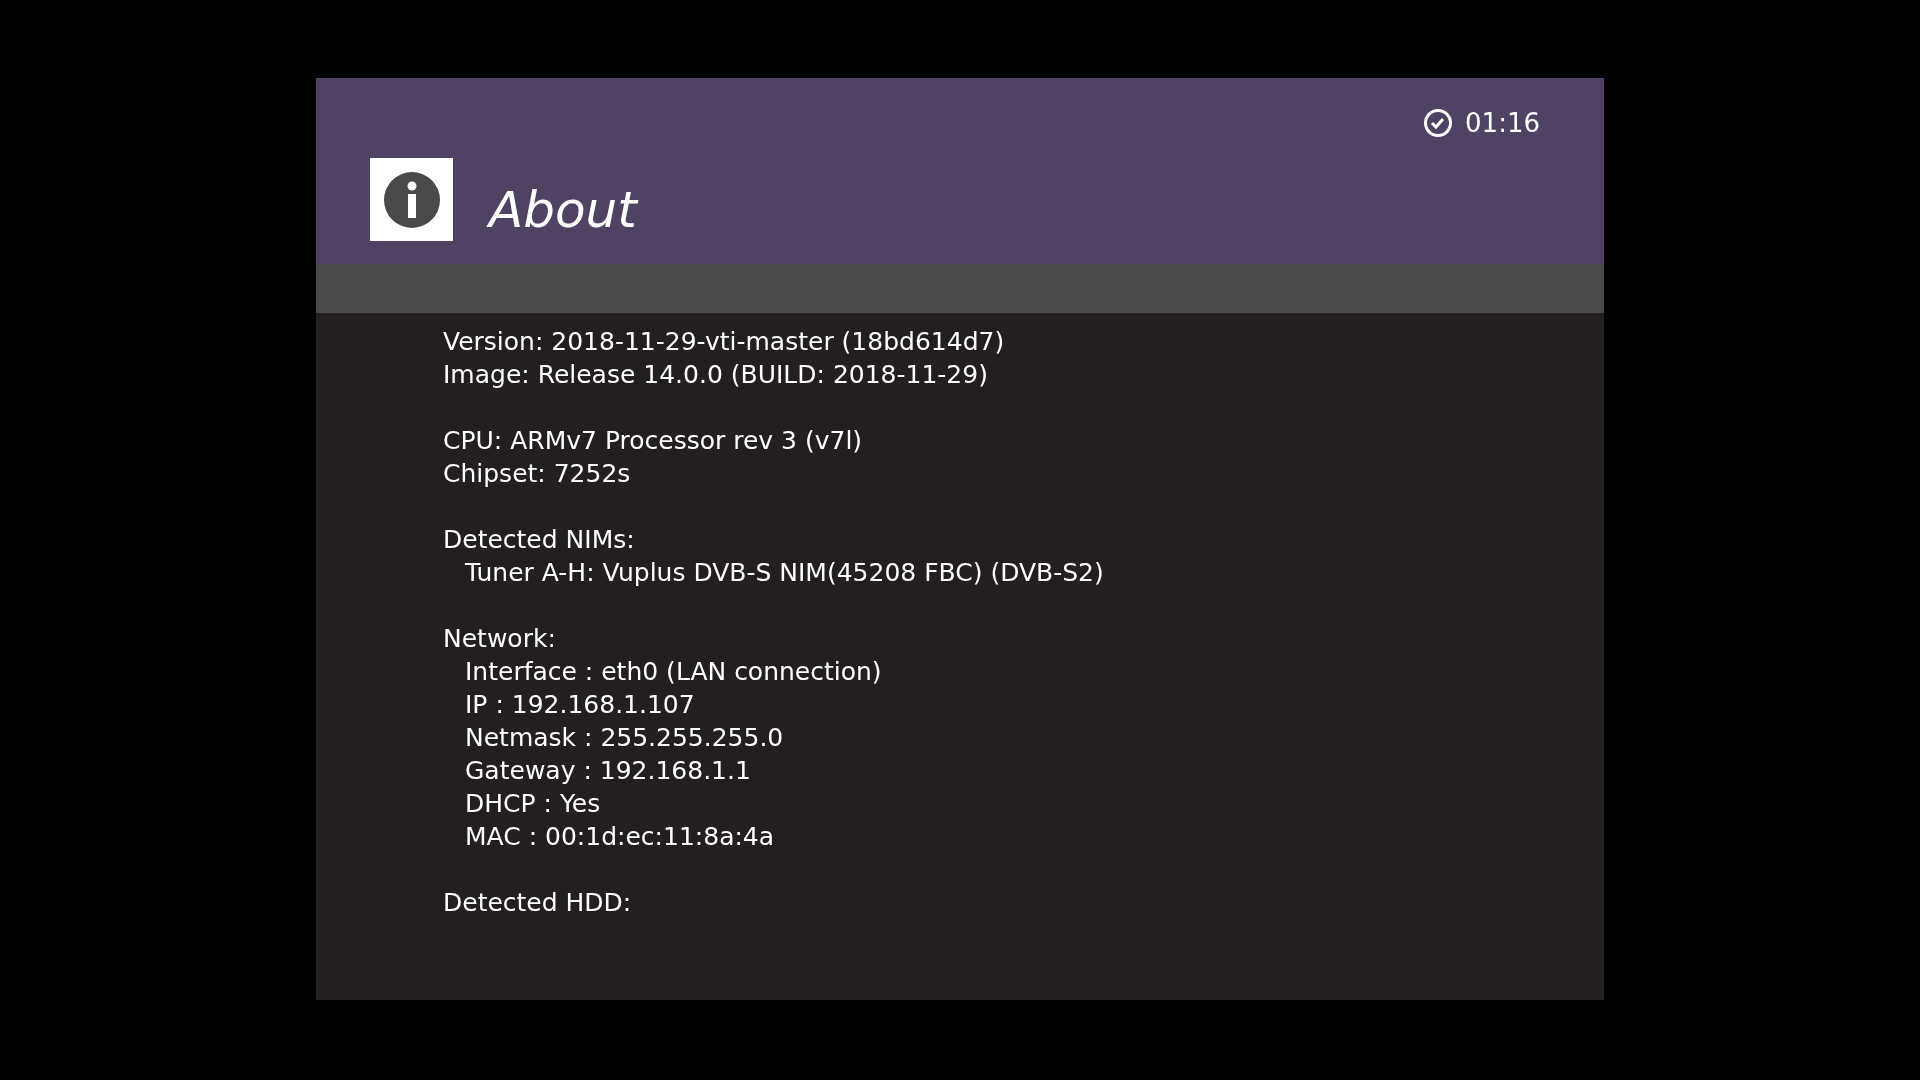 Image resolution: width=1920 pixels, height=1080 pixels. Describe the element at coordinates (716, 375) in the screenshot. I see `info-line: Image: Release 14.0.0 (BUILD: 2018-11-29)` at that location.